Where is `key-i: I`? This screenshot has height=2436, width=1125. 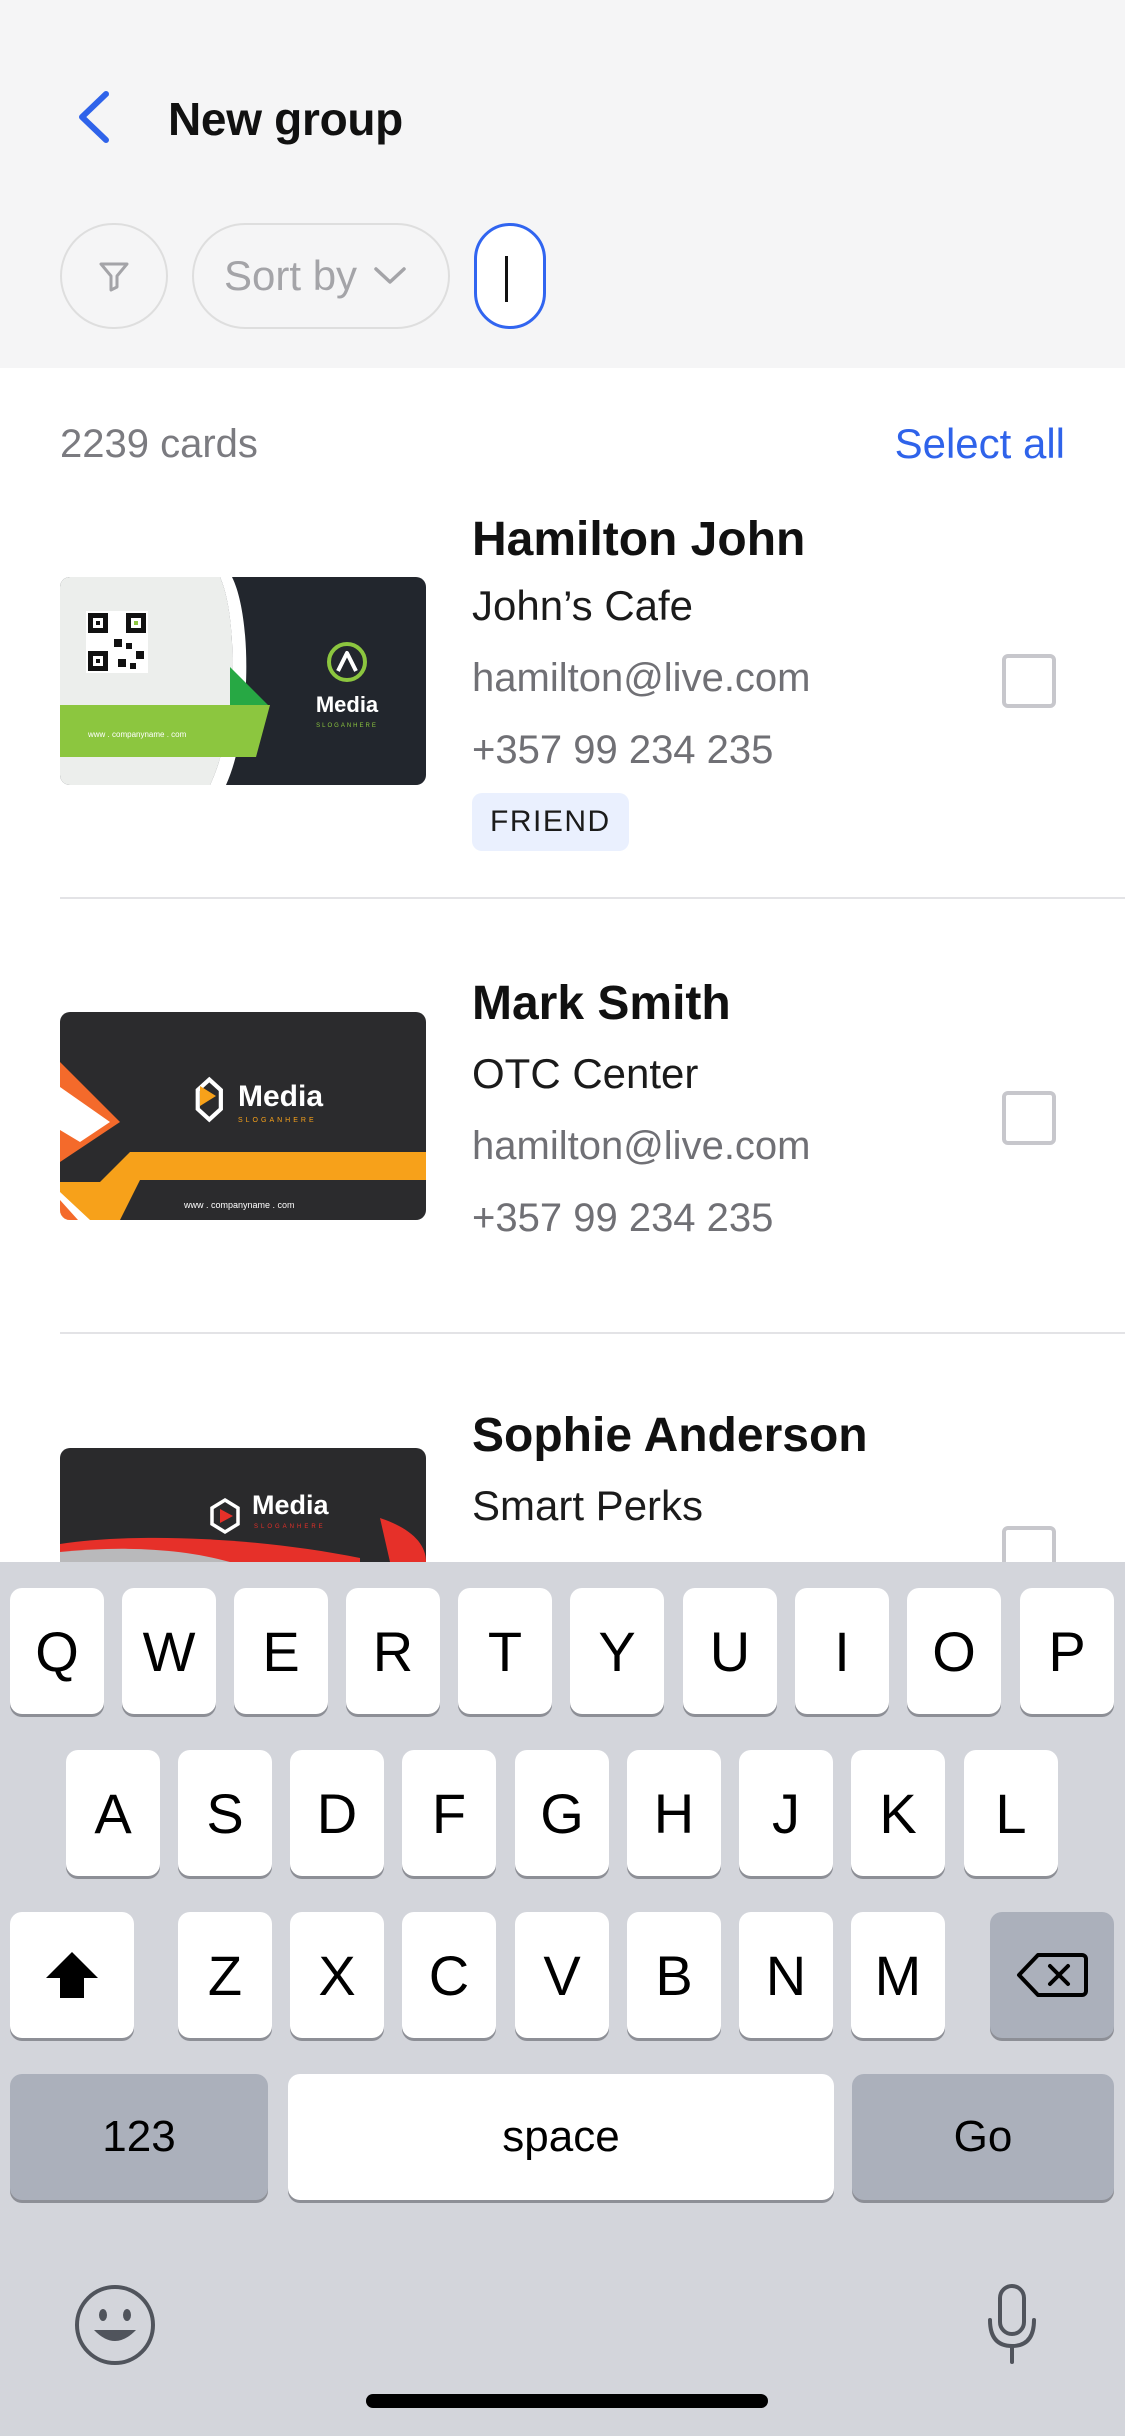
key-i: I is located at coordinates (842, 1651).